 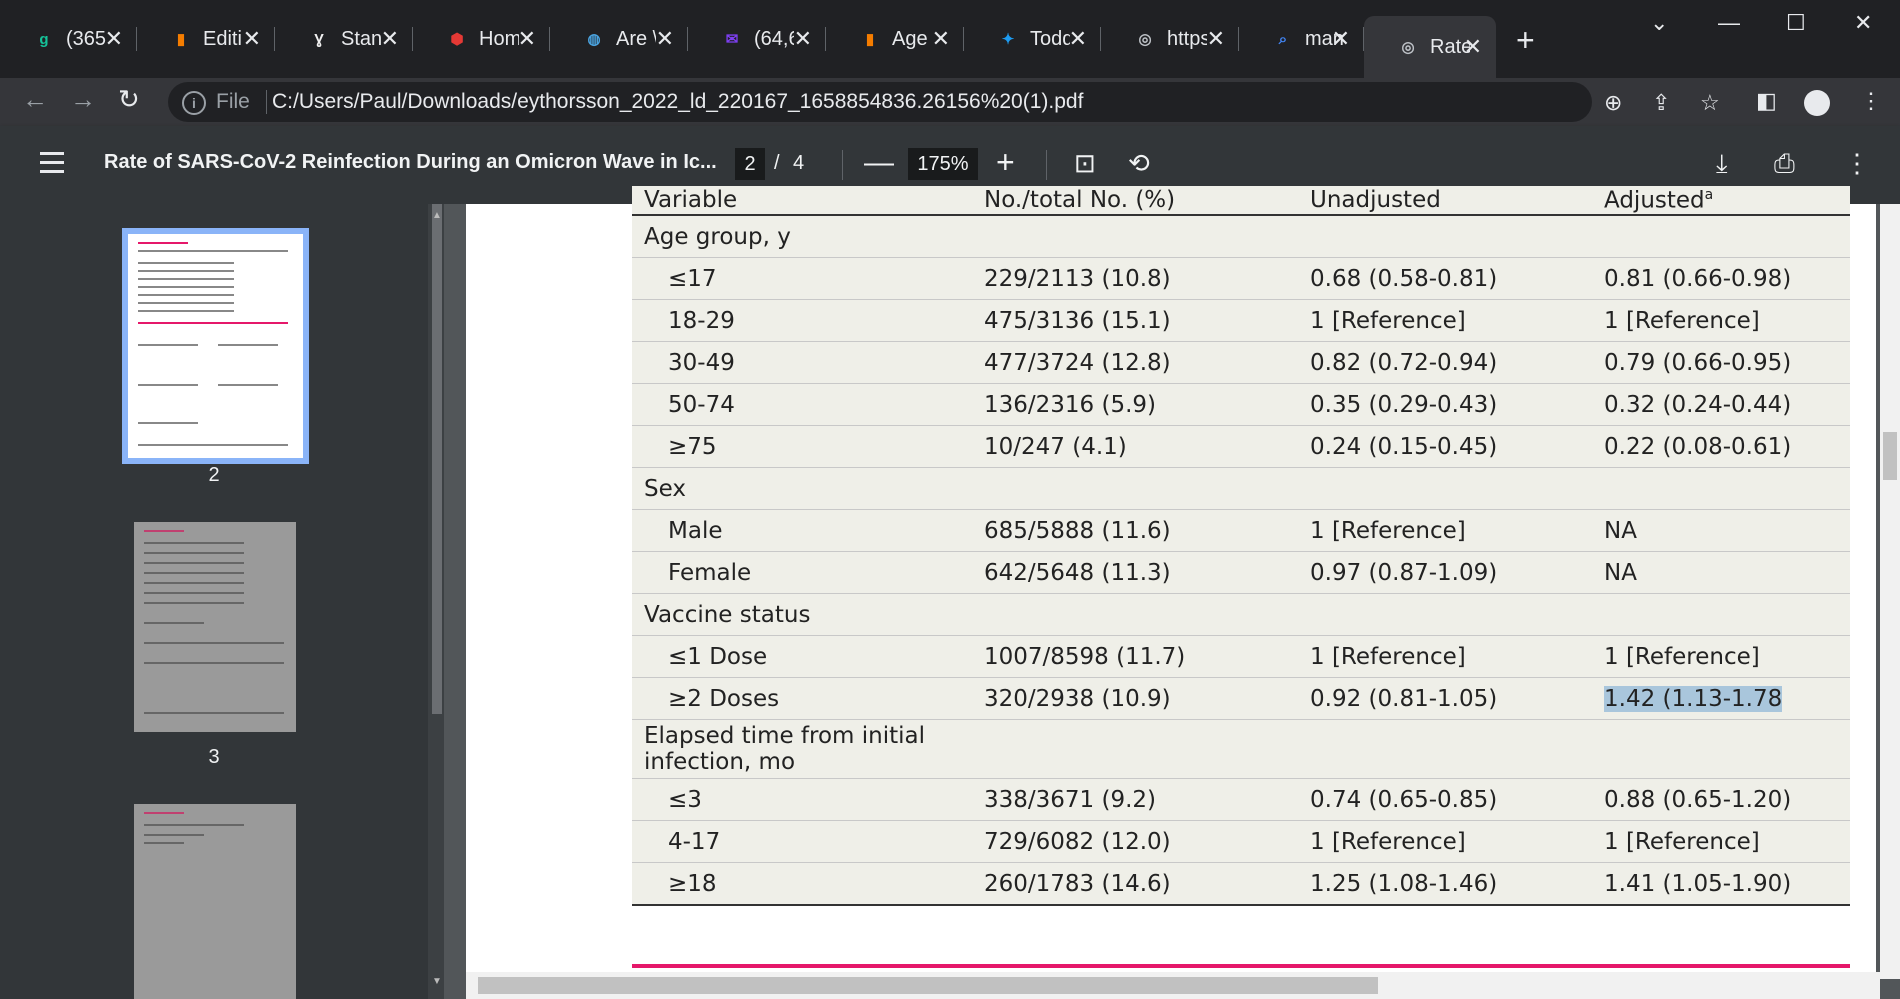 What do you see at coordinates (808, 404) in the screenshot?
I see `row-label: 50-74` at bounding box center [808, 404].